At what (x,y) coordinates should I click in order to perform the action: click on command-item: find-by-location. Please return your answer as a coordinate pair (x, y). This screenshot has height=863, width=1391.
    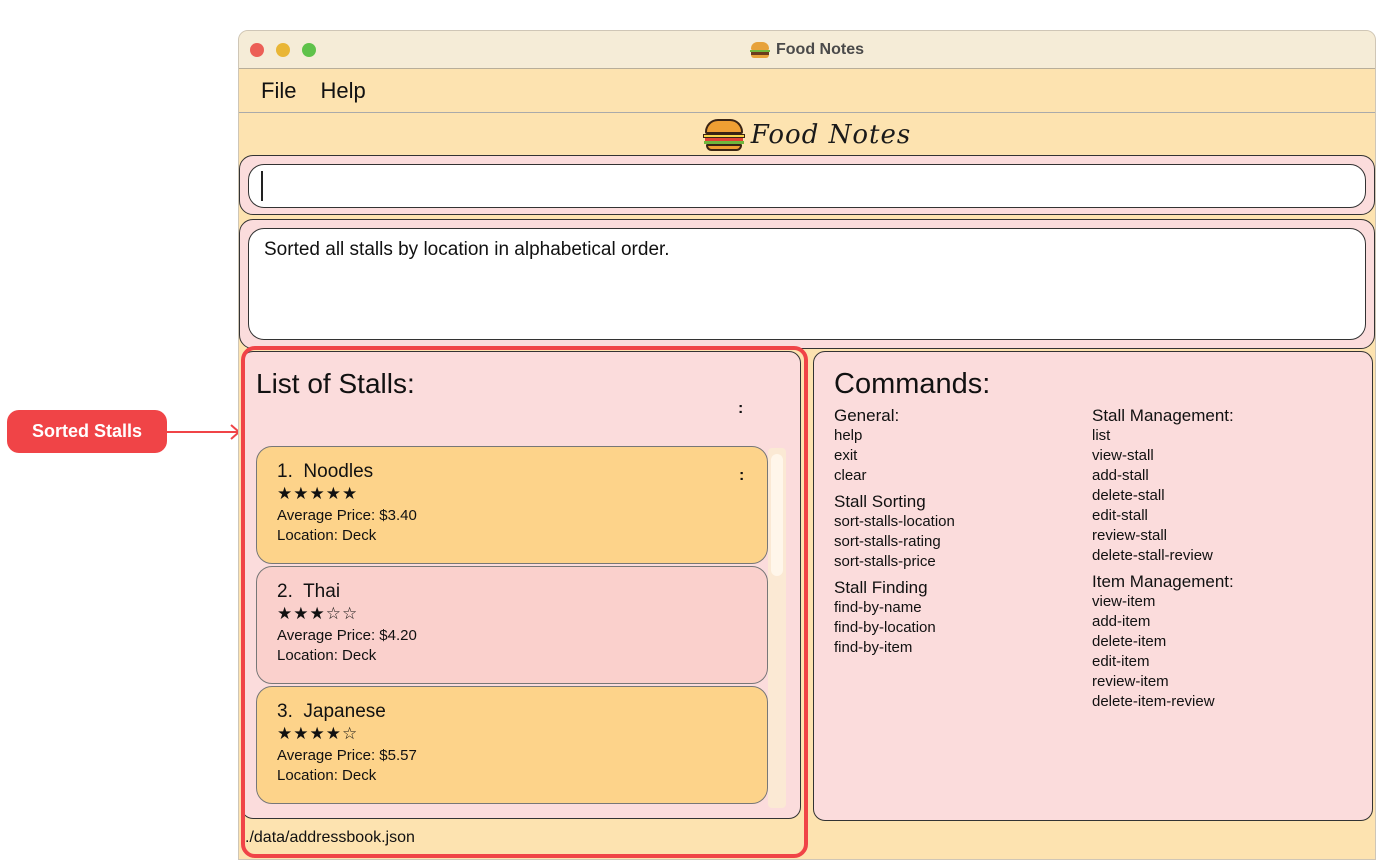
    Looking at the image, I should click on (885, 627).